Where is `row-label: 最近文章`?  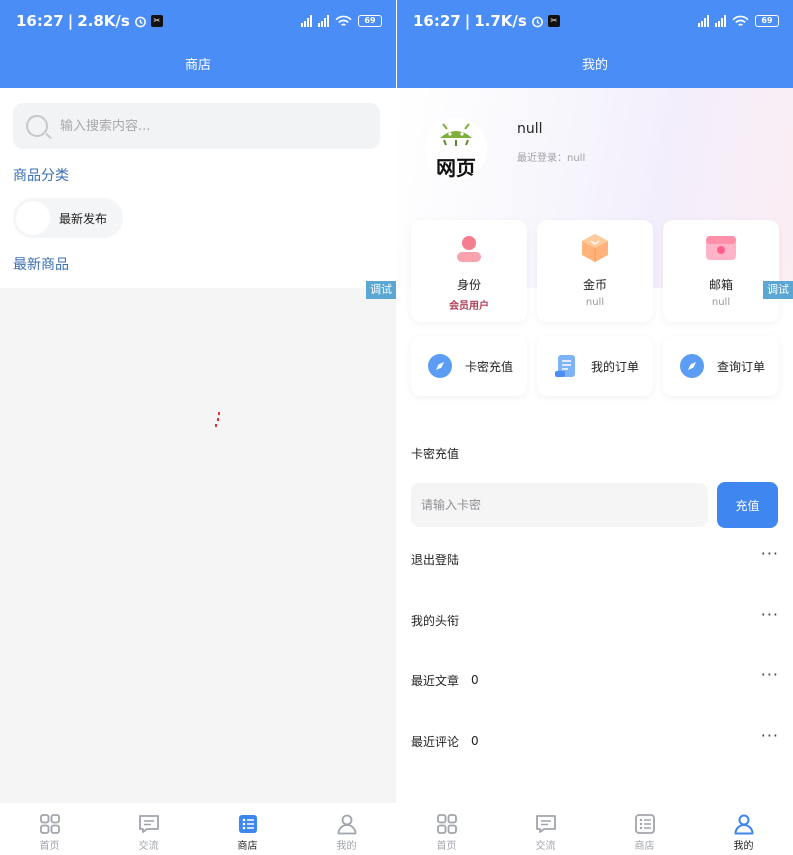
row-label: 最近文章 is located at coordinates (435, 680).